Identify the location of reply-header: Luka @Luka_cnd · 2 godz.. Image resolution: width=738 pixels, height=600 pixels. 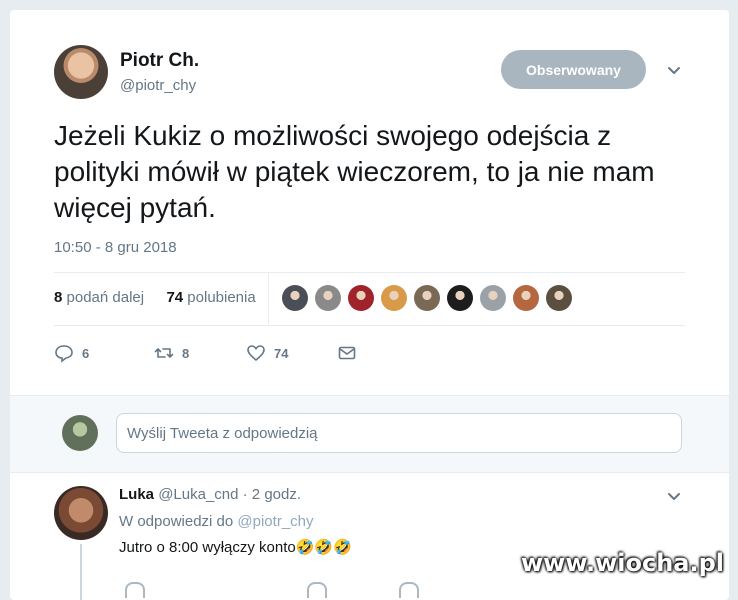
(210, 494).